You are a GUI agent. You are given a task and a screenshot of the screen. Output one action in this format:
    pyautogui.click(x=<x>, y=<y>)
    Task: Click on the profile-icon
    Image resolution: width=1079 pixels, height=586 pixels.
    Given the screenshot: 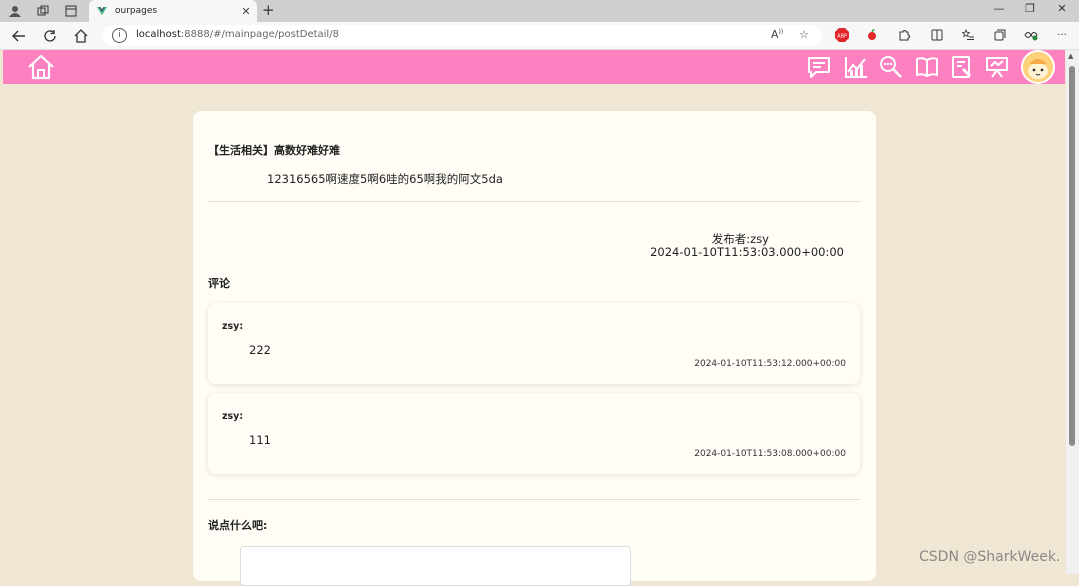 What is the action you would take?
    pyautogui.click(x=15, y=11)
    